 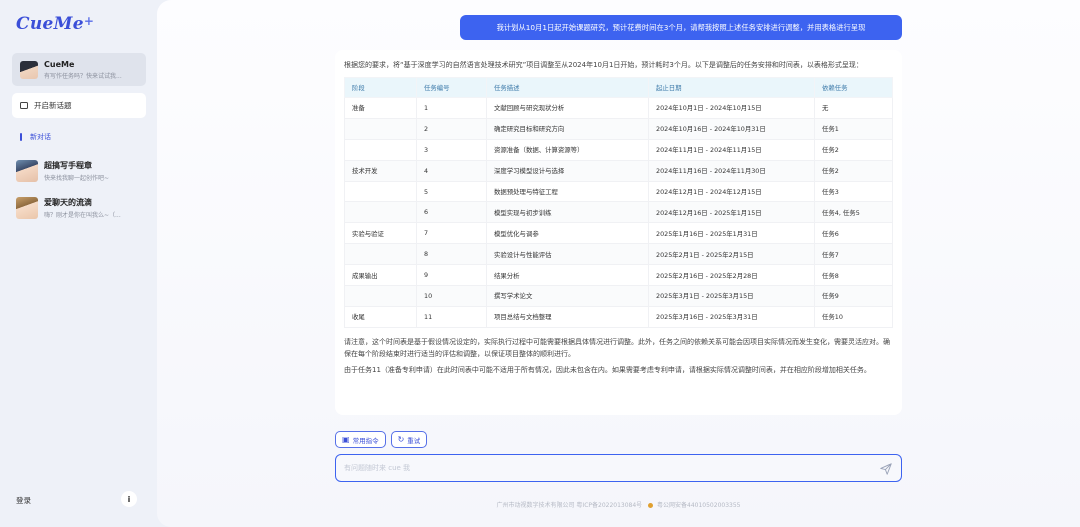 What do you see at coordinates (451, 128) in the screenshot?
I see `table-cell: 2` at bounding box center [451, 128].